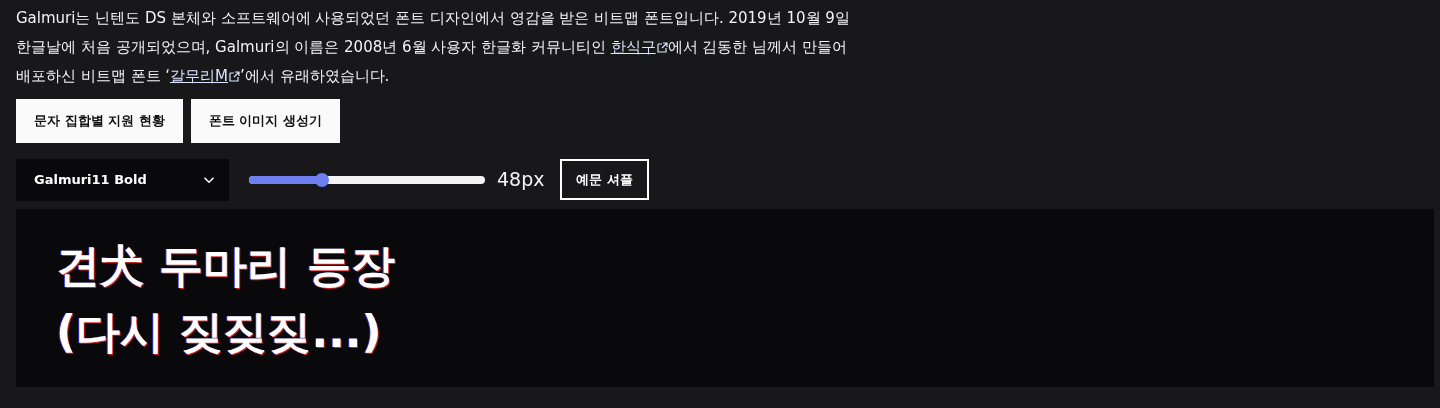 The width and height of the screenshot is (1440, 408). Describe the element at coordinates (99, 121) in the screenshot. I see `link-button: 문자 집합별 지원 현황` at that location.